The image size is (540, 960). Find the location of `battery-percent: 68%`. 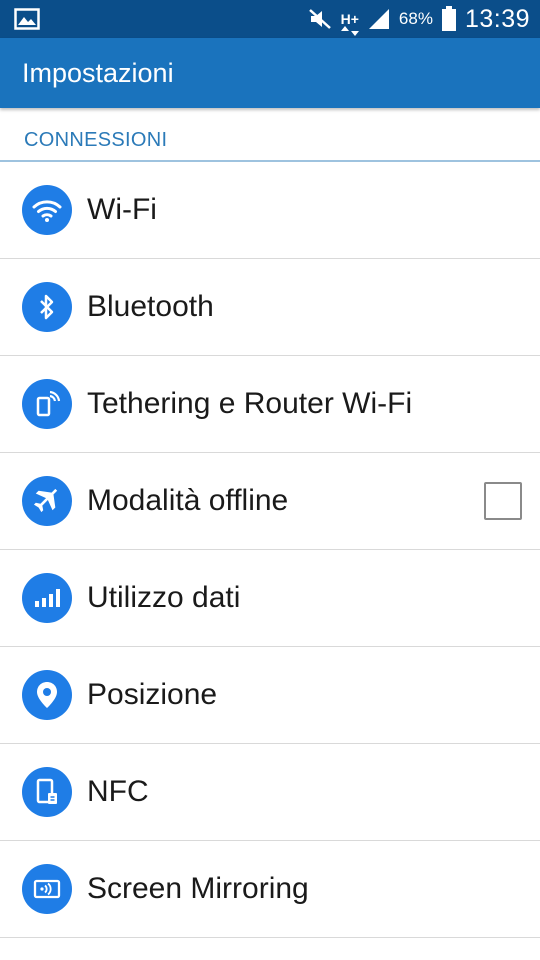

battery-percent: 68% is located at coordinates (415, 18).